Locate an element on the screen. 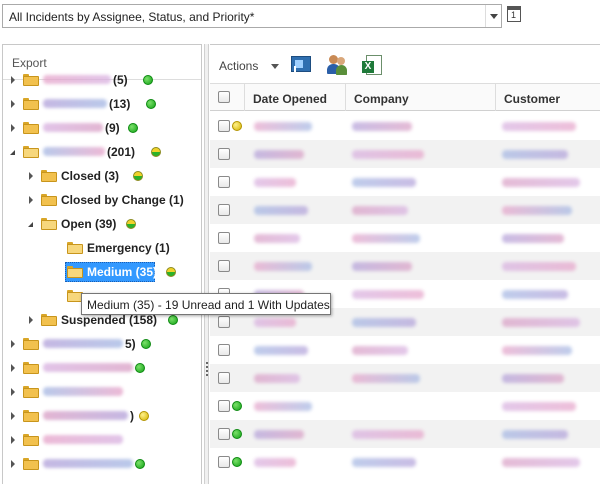 This screenshot has width=600, height=484. column-header-company: Company is located at coordinates (421, 97).